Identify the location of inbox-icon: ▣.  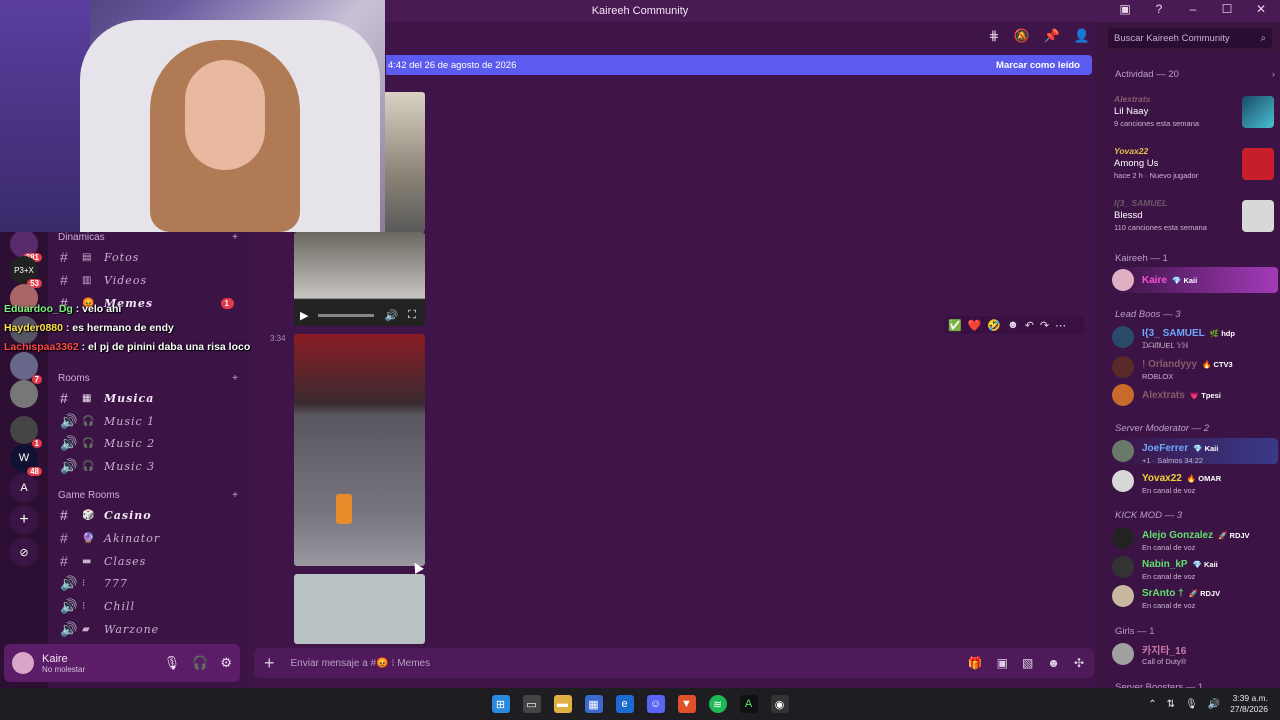
(1125, 9).